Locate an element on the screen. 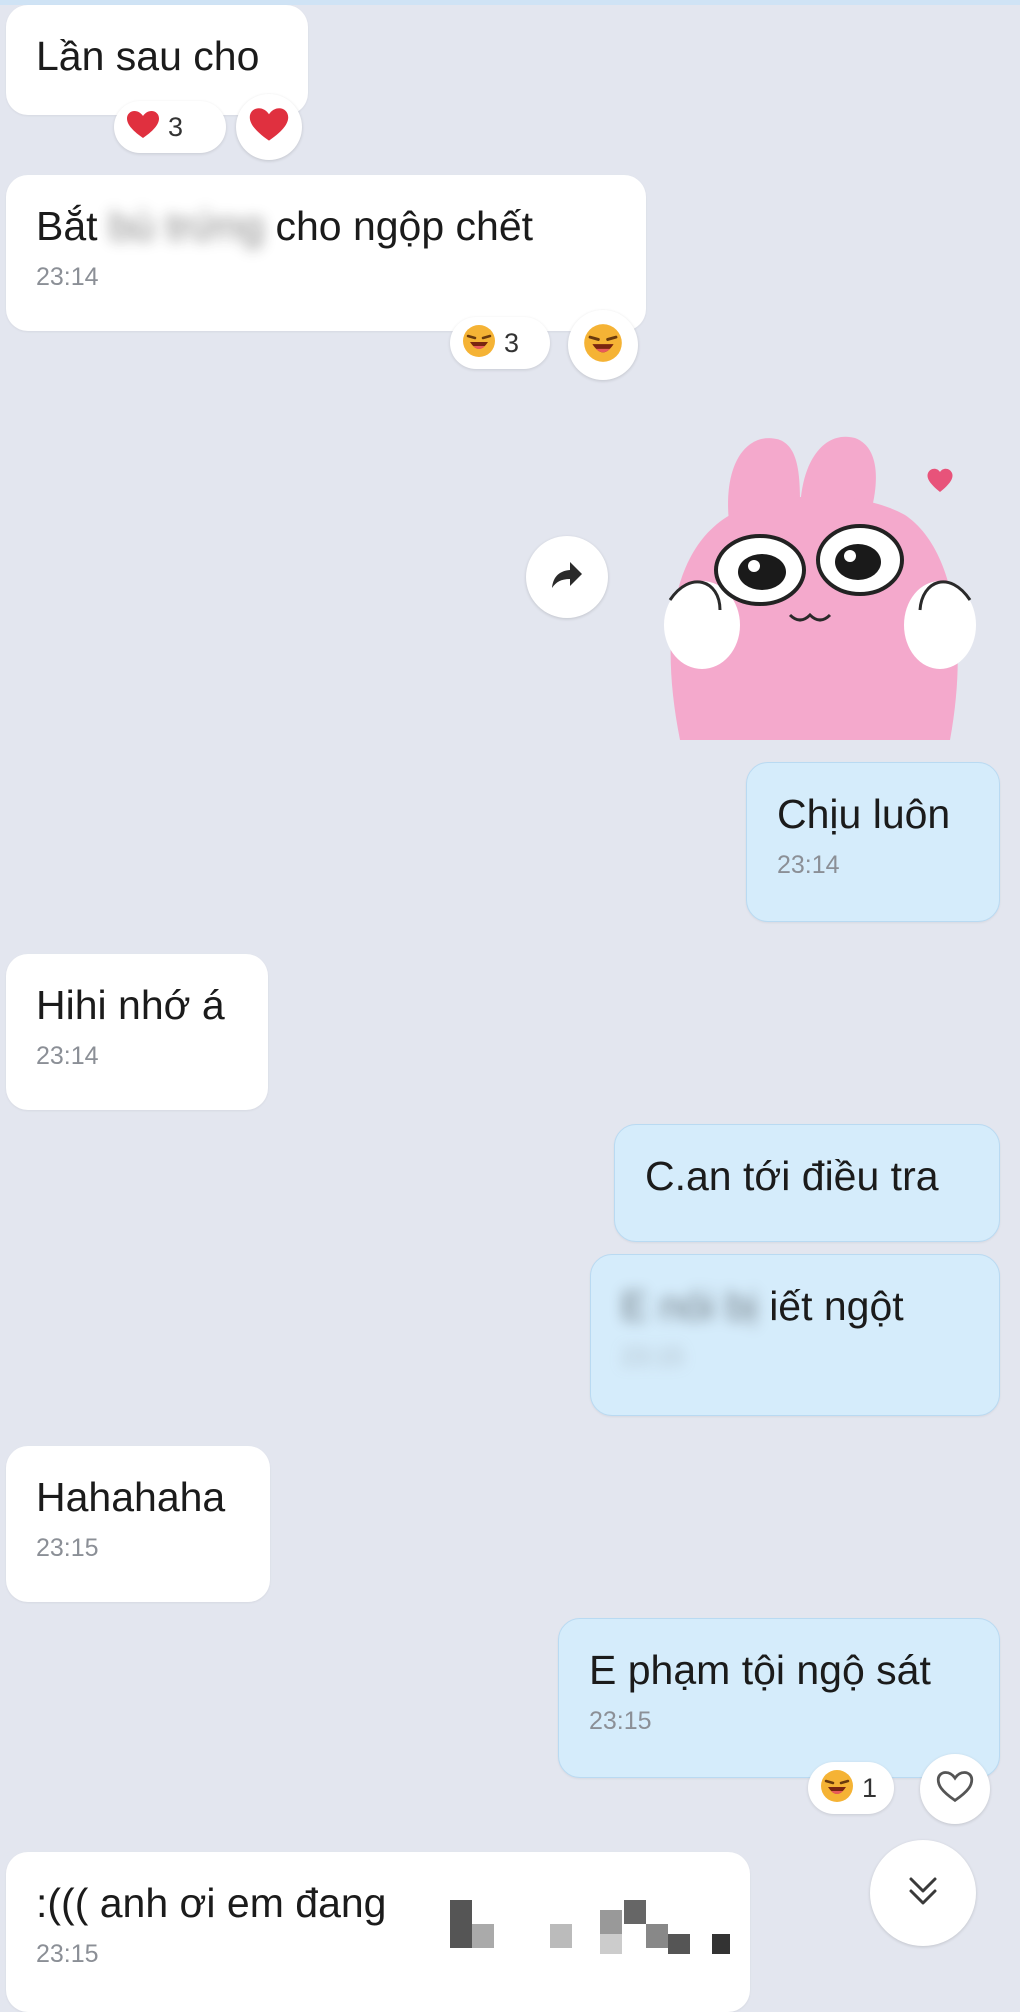 The image size is (1020, 2012). blurred-text: bù trứng is located at coordinates (186, 226).